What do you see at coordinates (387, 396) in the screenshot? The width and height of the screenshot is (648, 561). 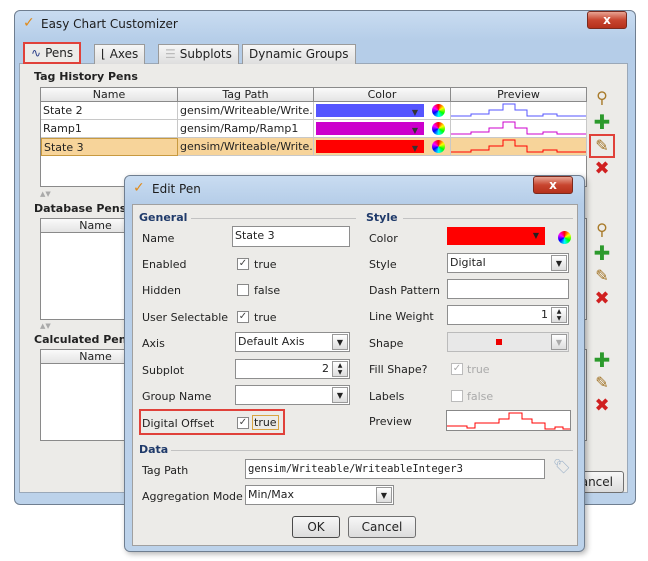 I see `labels-label: Labels` at bounding box center [387, 396].